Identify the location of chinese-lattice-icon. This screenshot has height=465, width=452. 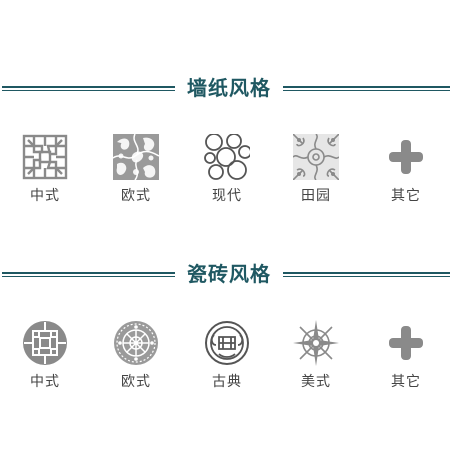
(45, 157).